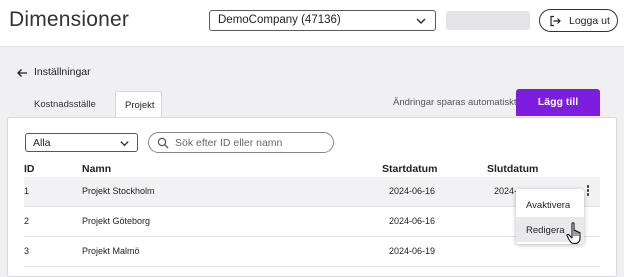  What do you see at coordinates (589, 21) in the screenshot?
I see `logout-label: Logga ut` at bounding box center [589, 21].